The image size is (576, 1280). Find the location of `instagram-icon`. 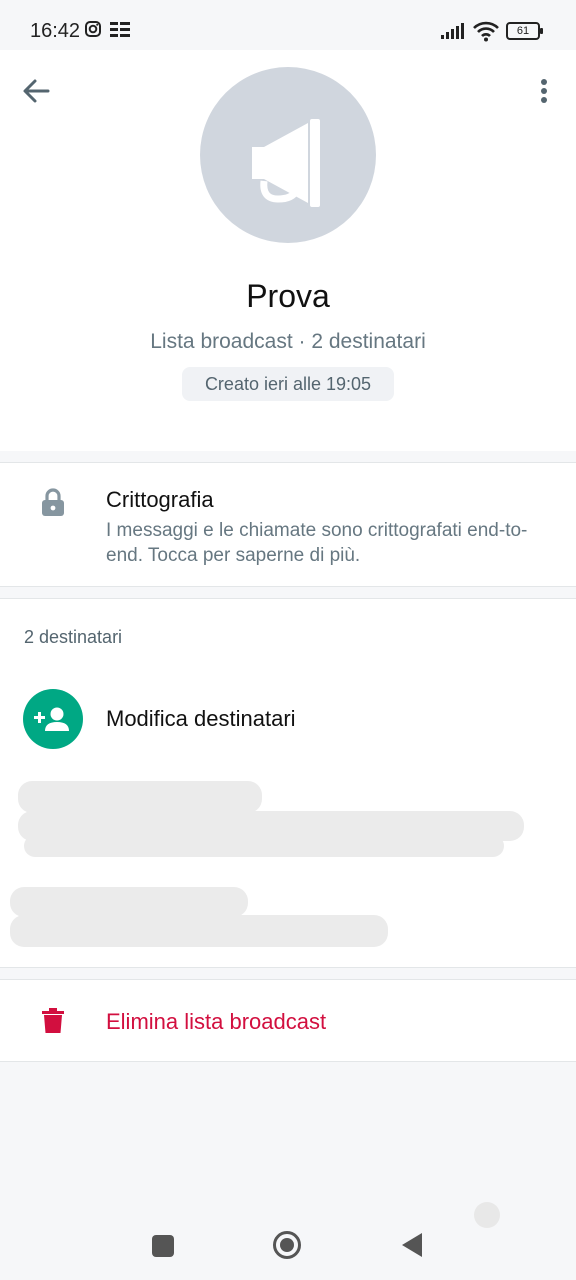

instagram-icon is located at coordinates (93, 29).